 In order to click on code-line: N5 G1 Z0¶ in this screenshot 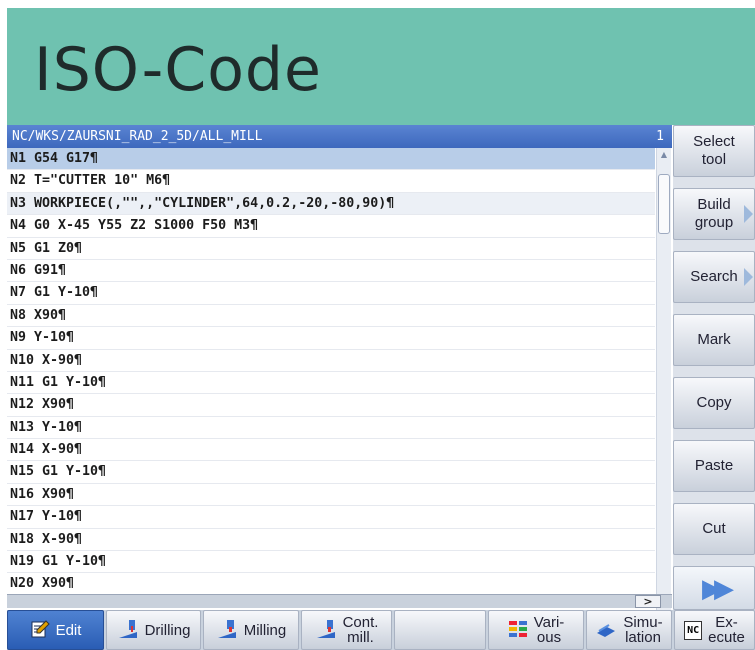, I will do `click(331, 249)`.